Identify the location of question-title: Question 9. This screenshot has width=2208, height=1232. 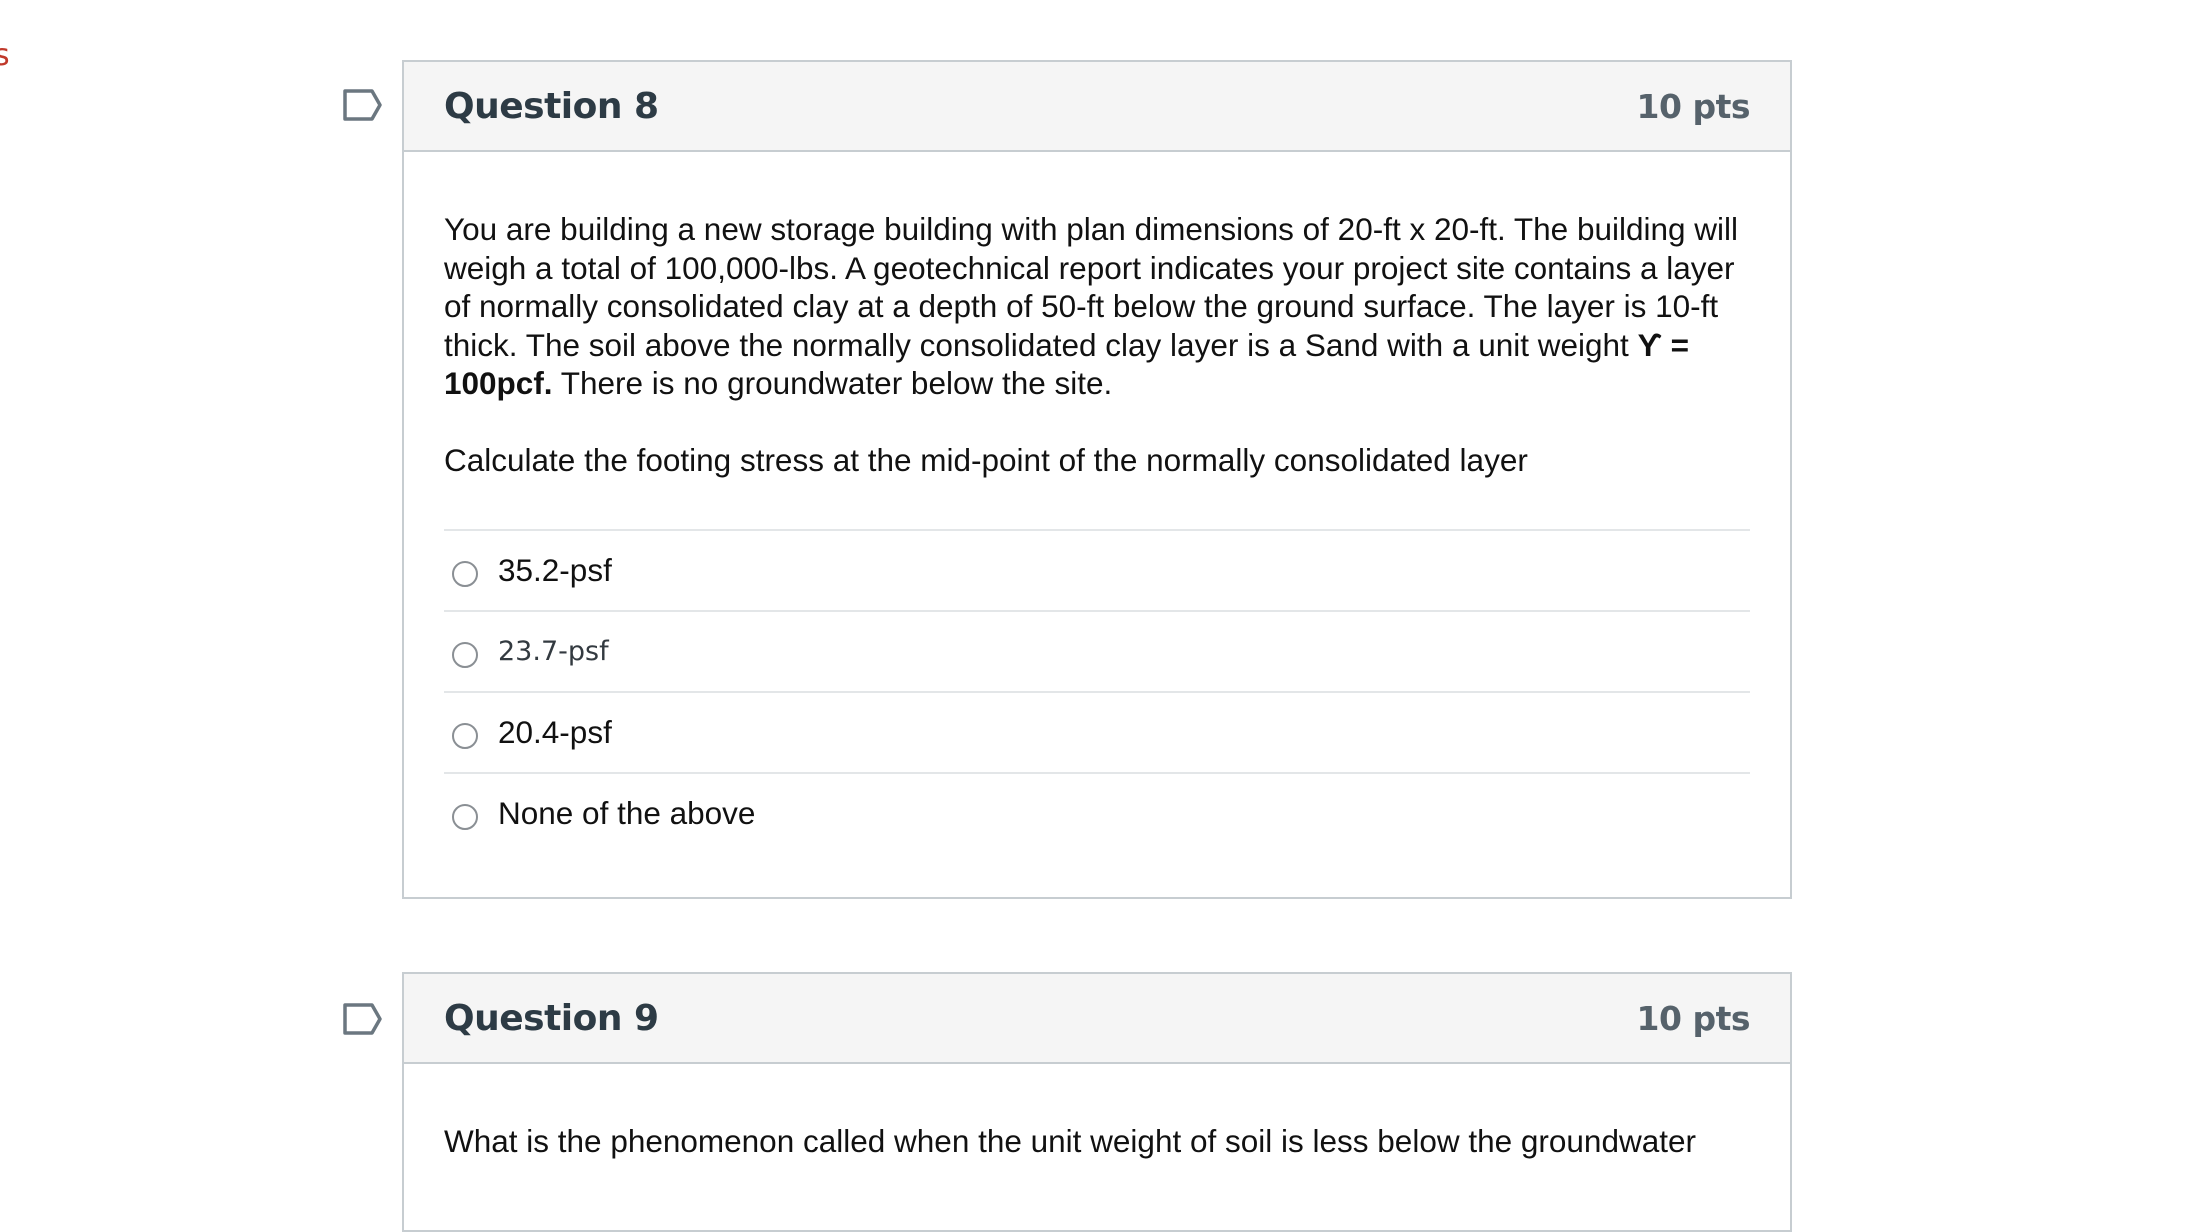
(551, 1018).